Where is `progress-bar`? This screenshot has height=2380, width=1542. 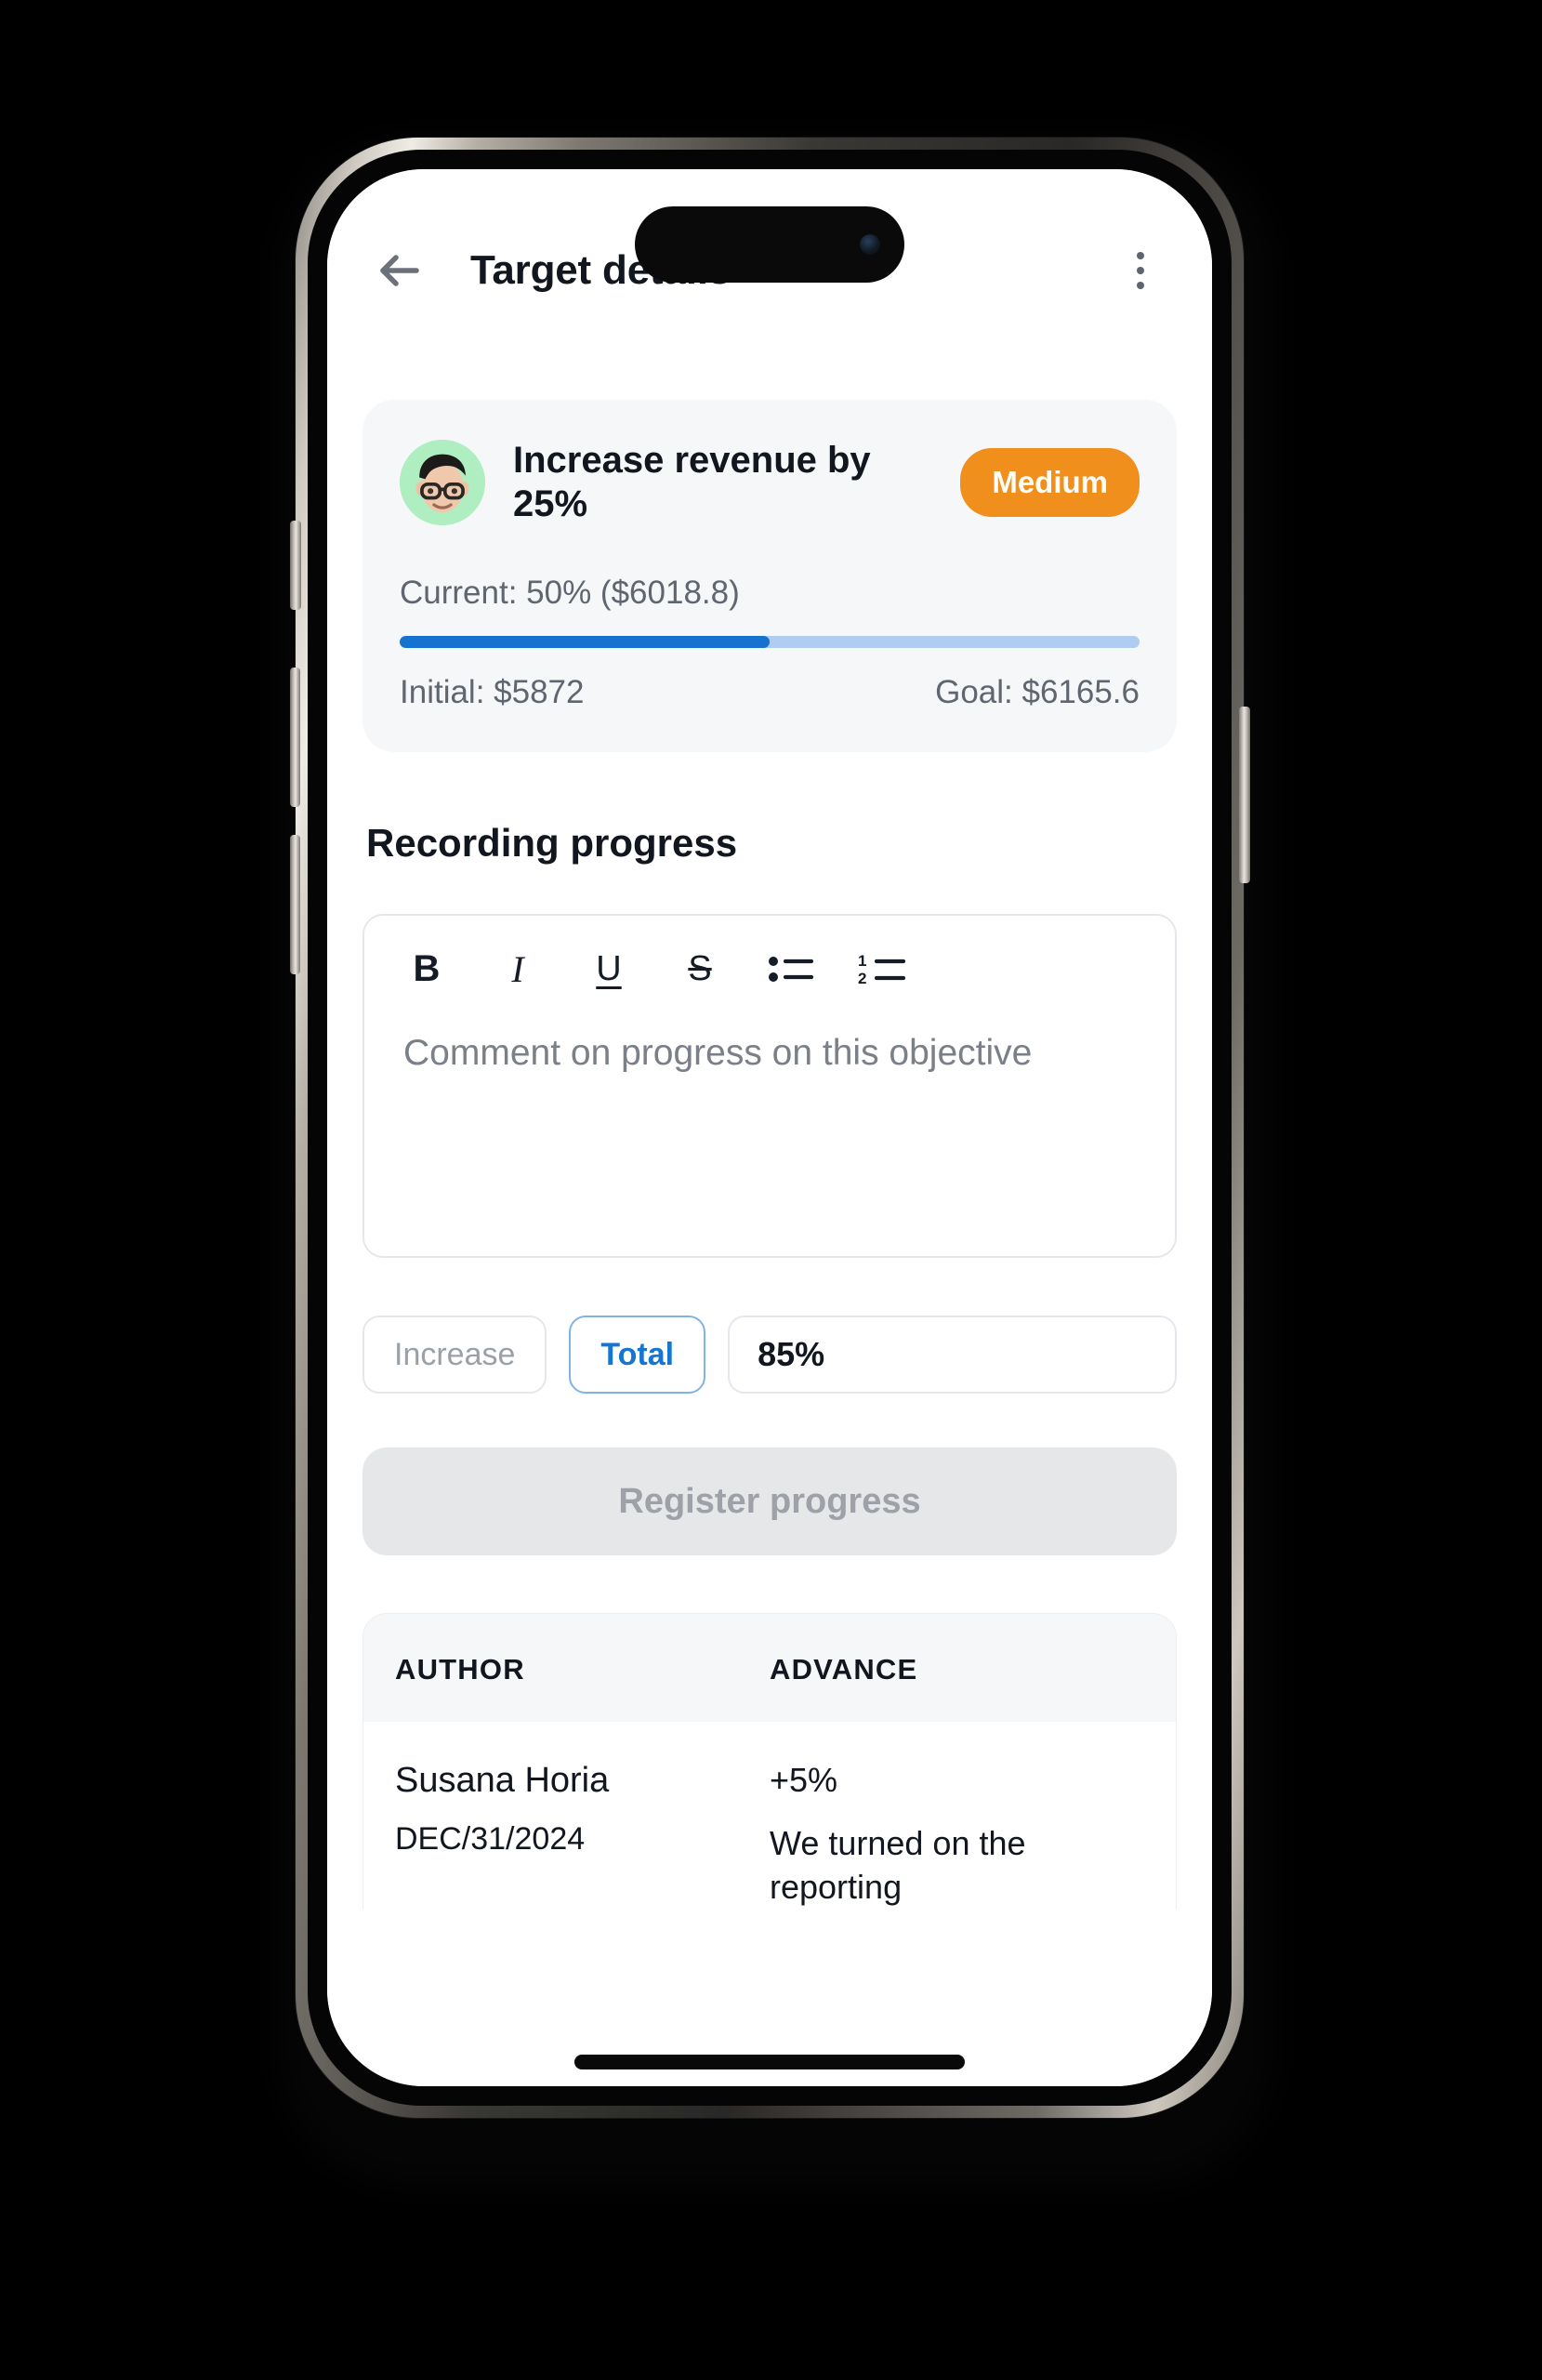 progress-bar is located at coordinates (770, 642).